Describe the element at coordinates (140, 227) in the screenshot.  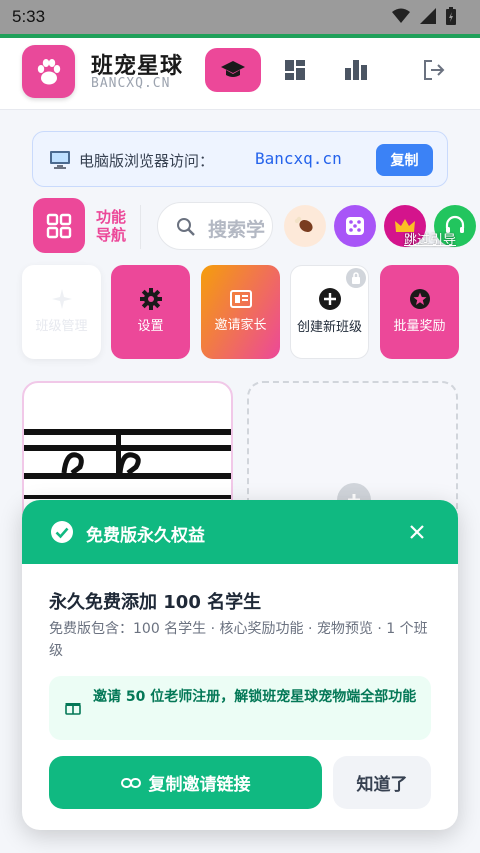
I see `divider` at that location.